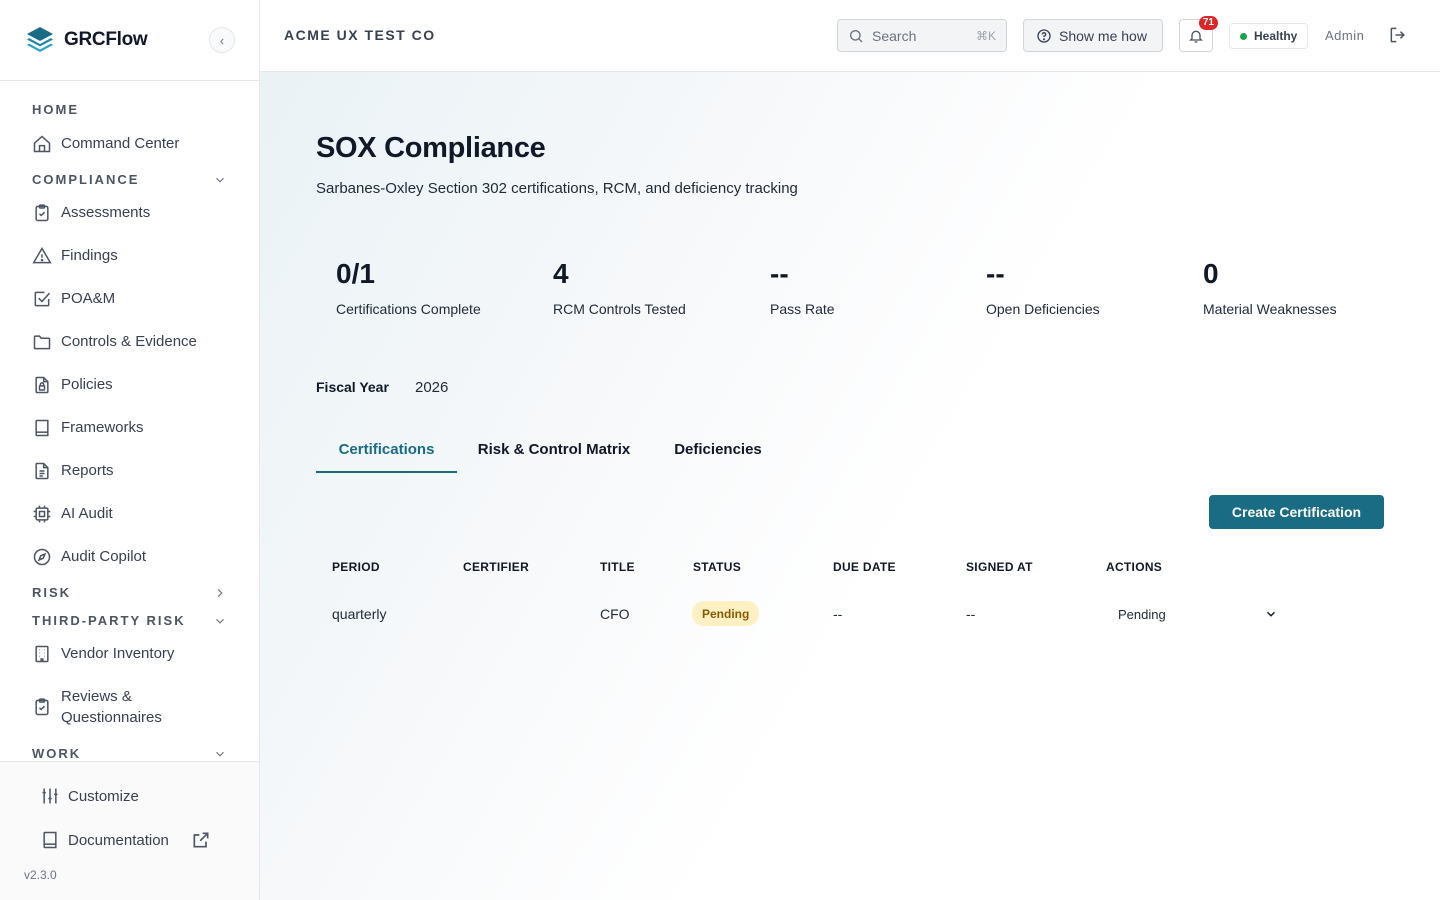  I want to click on fiscal-year-label: Fiscal Year, so click(352, 387).